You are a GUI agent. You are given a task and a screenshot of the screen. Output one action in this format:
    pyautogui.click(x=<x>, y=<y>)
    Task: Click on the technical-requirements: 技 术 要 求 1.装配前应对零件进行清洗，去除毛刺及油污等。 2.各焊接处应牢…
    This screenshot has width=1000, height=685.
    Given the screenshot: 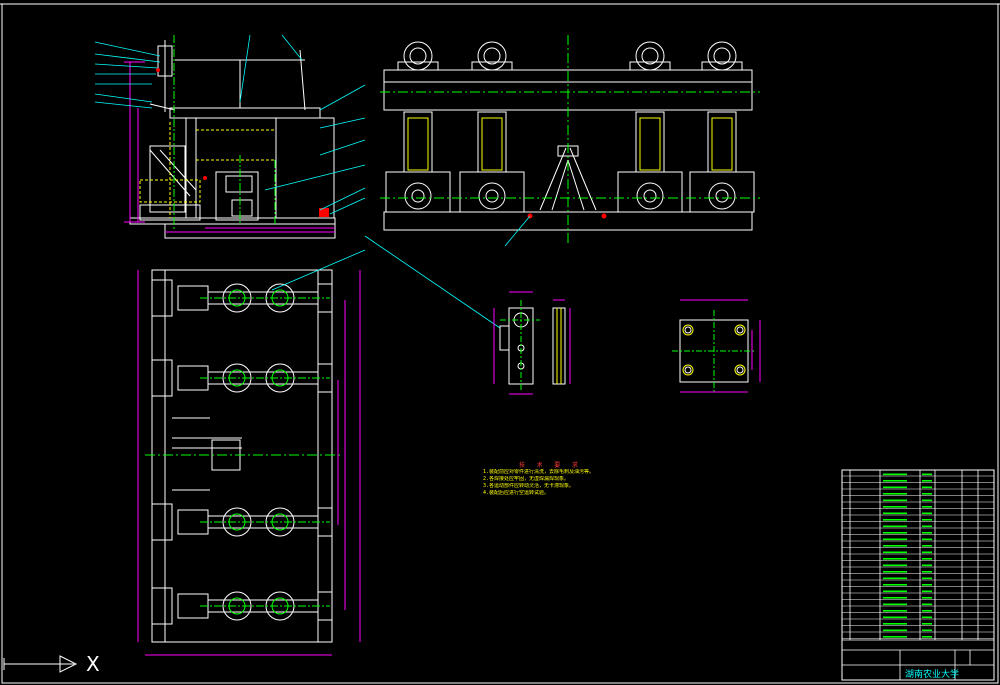 What is the action you would take?
    pyautogui.click(x=543, y=479)
    